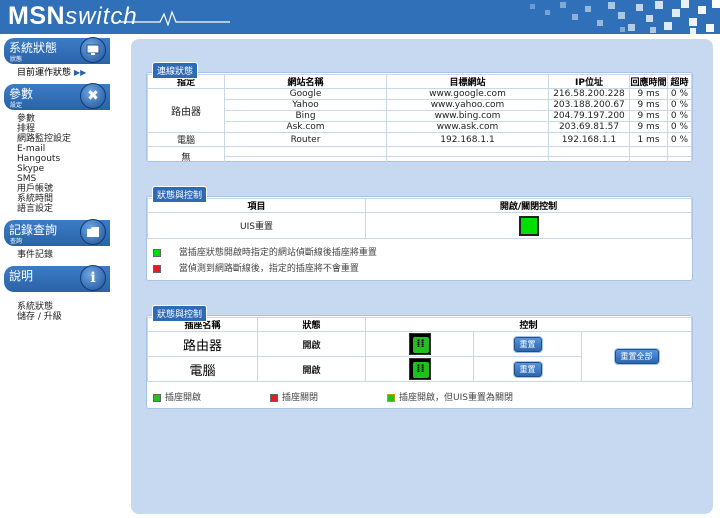 This screenshot has height=518, width=720. What do you see at coordinates (419, 369) in the screenshot?
I see `outlet-computer-icon: ⁞⁞` at bounding box center [419, 369].